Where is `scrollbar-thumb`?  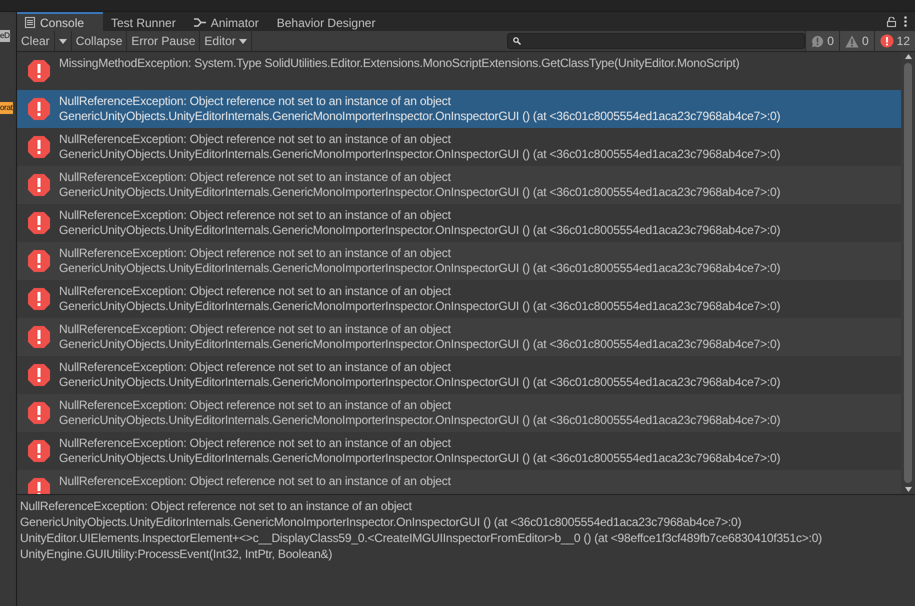
scrollbar-thumb is located at coordinates (908, 273).